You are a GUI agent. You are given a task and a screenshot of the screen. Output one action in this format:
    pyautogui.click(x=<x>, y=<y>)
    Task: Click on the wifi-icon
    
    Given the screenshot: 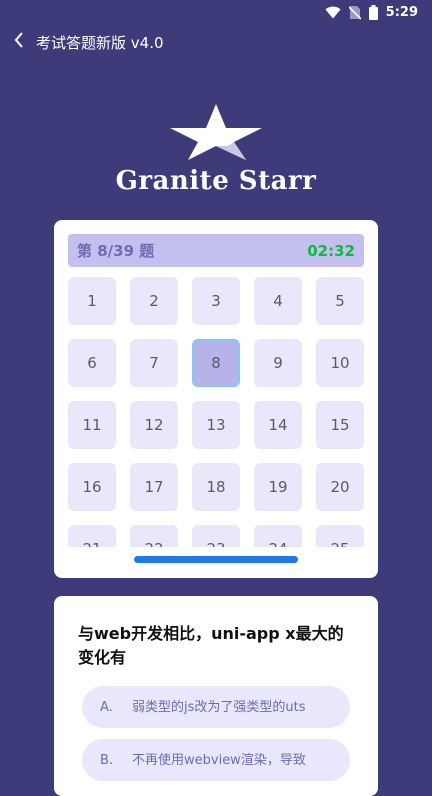 What is the action you would take?
    pyautogui.click(x=333, y=12)
    